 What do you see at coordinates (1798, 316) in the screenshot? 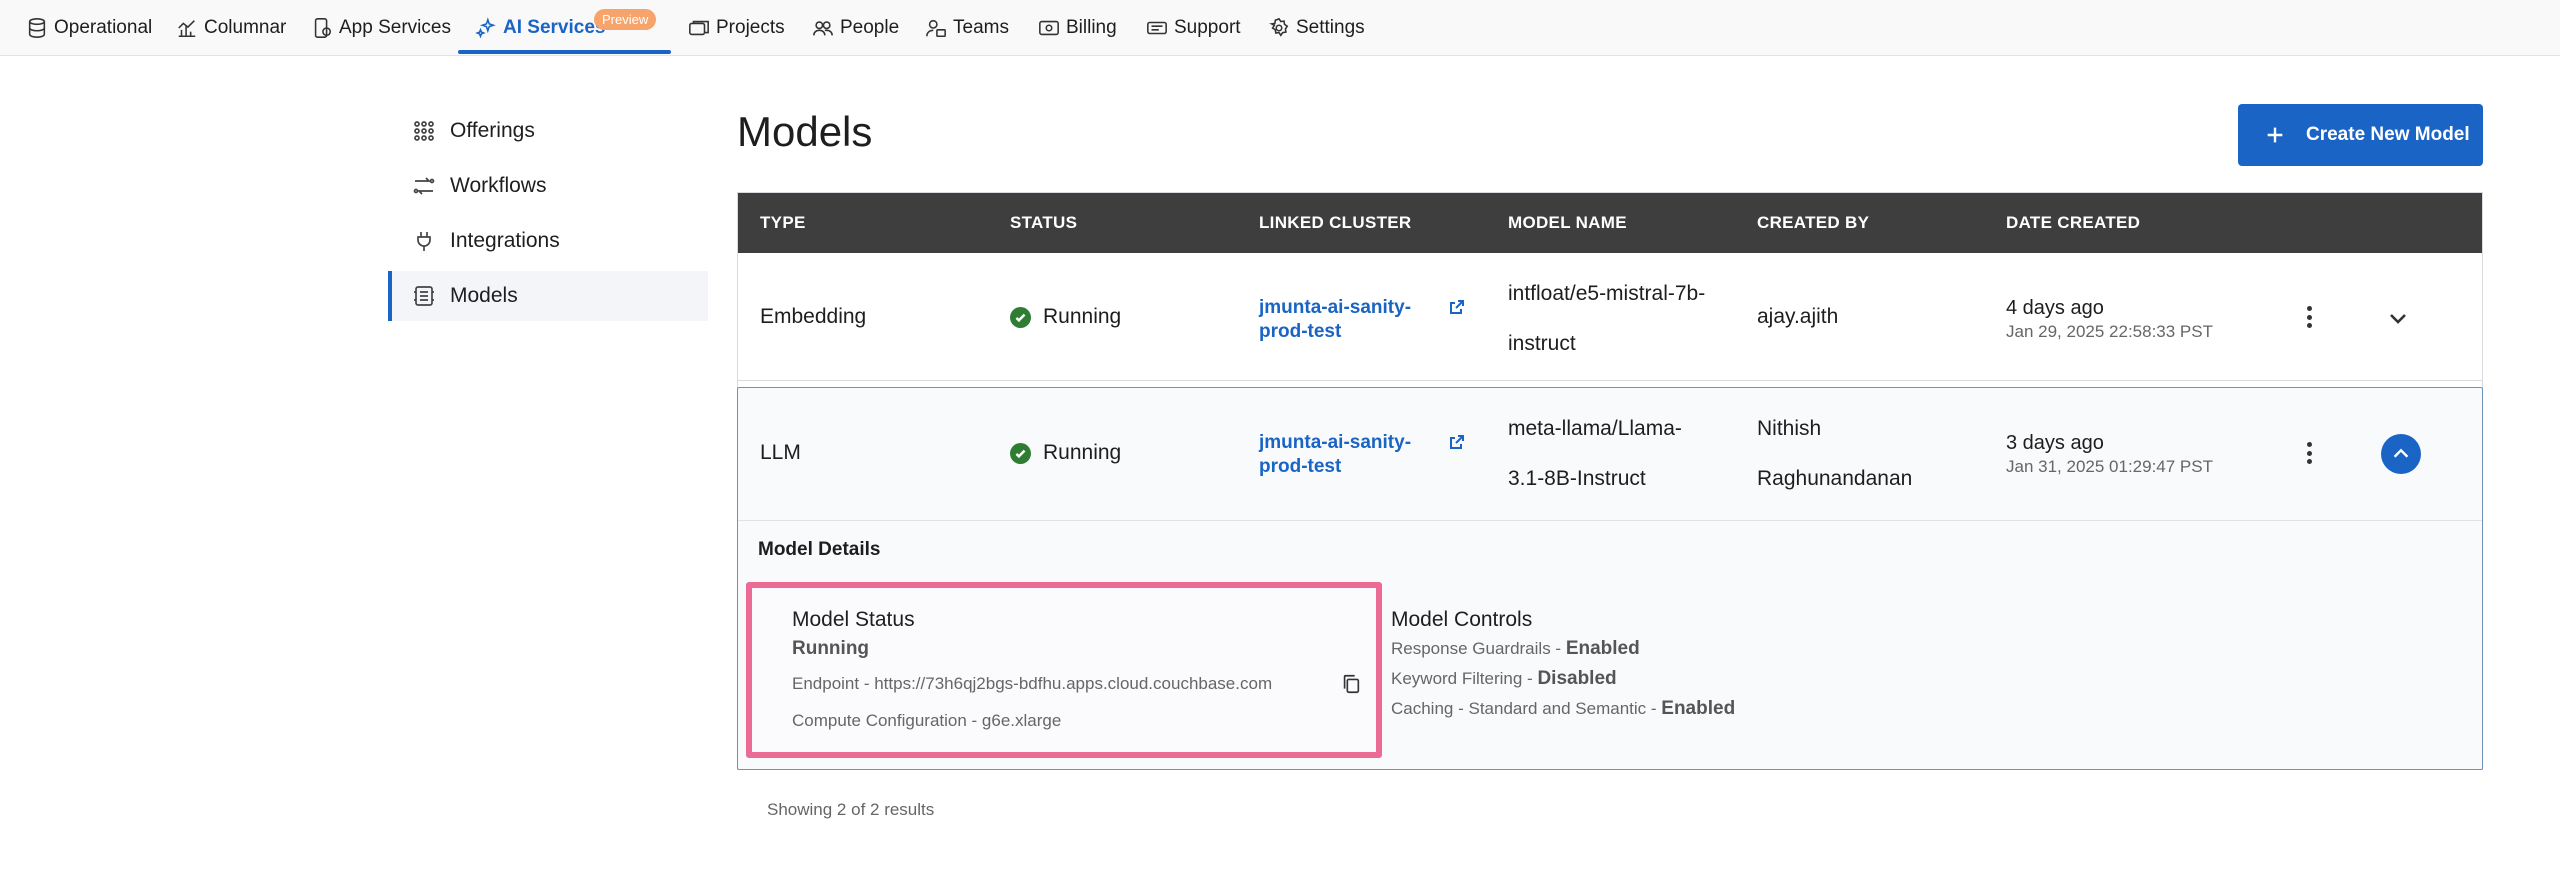
I see `created-by-line: ajay.ajith` at bounding box center [1798, 316].